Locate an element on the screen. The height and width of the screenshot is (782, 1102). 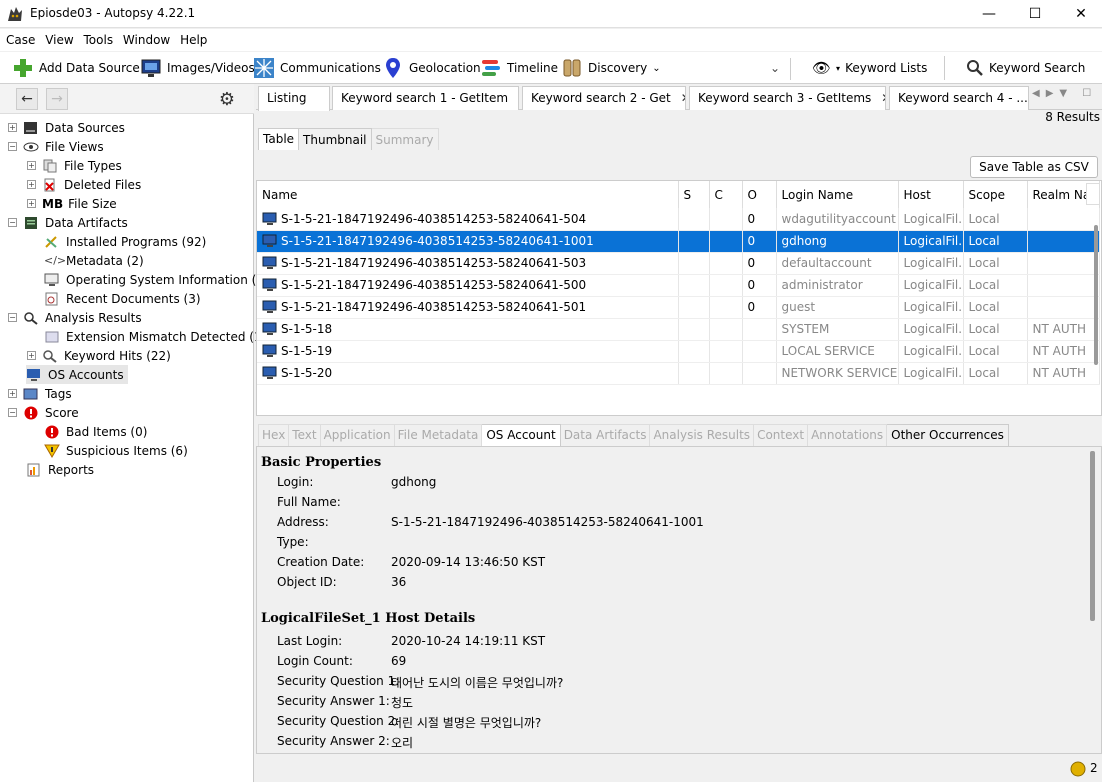
tab-keyword-search-2: Keyword search 2 - Get ✕ is located at coordinates (604, 98).